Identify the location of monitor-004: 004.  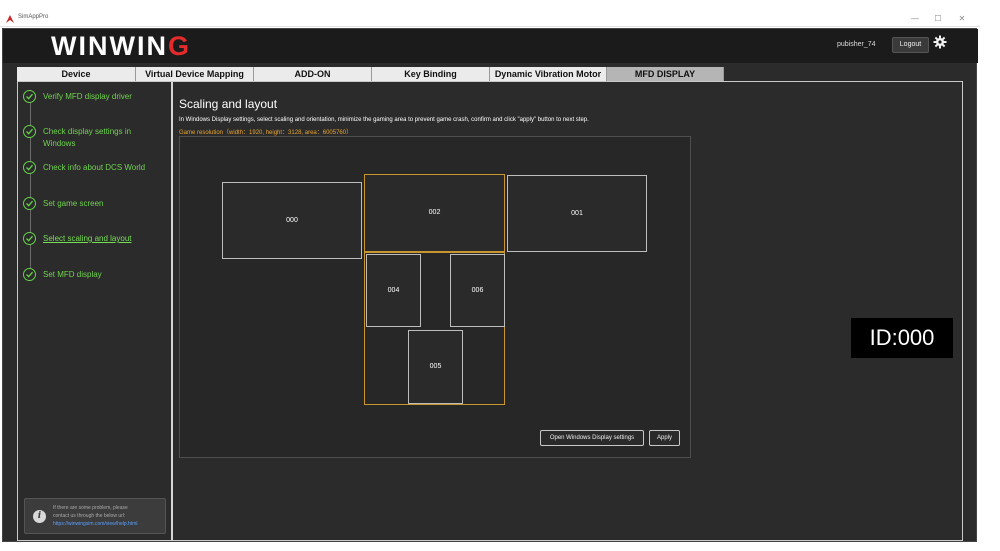
(393, 290).